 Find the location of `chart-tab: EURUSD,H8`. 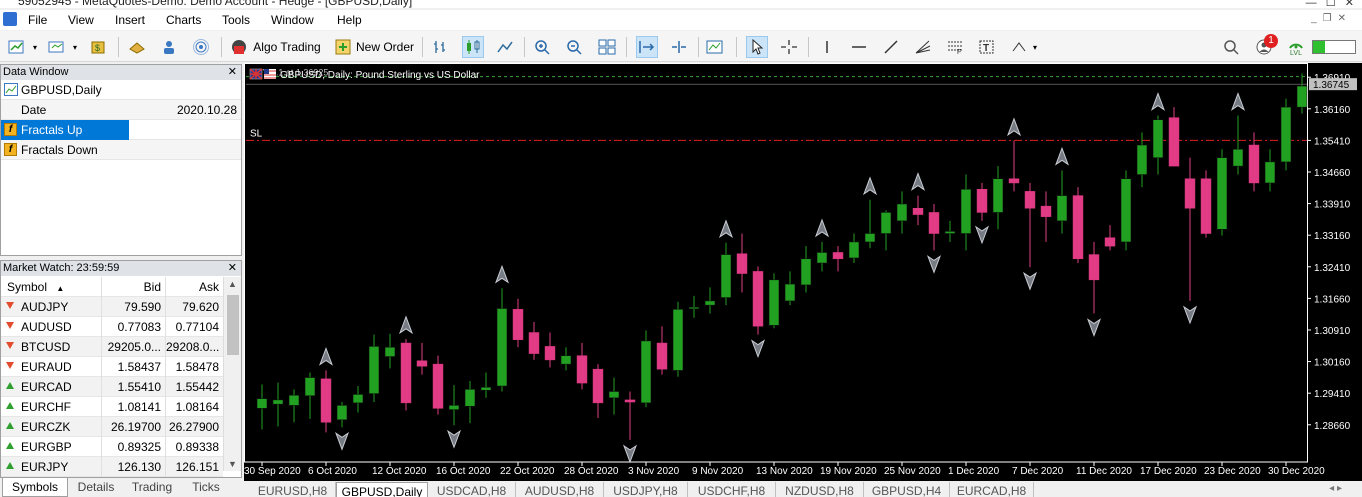

chart-tab: EURUSD,H8 is located at coordinates (293, 489).